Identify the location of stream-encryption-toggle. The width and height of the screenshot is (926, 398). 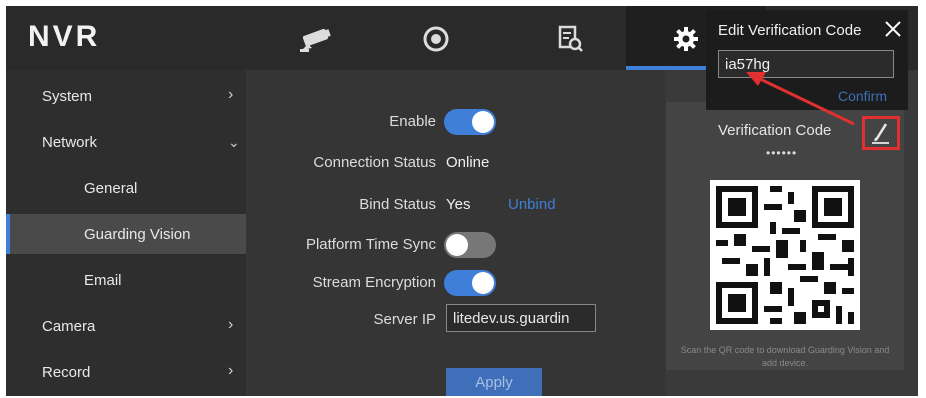
(470, 283).